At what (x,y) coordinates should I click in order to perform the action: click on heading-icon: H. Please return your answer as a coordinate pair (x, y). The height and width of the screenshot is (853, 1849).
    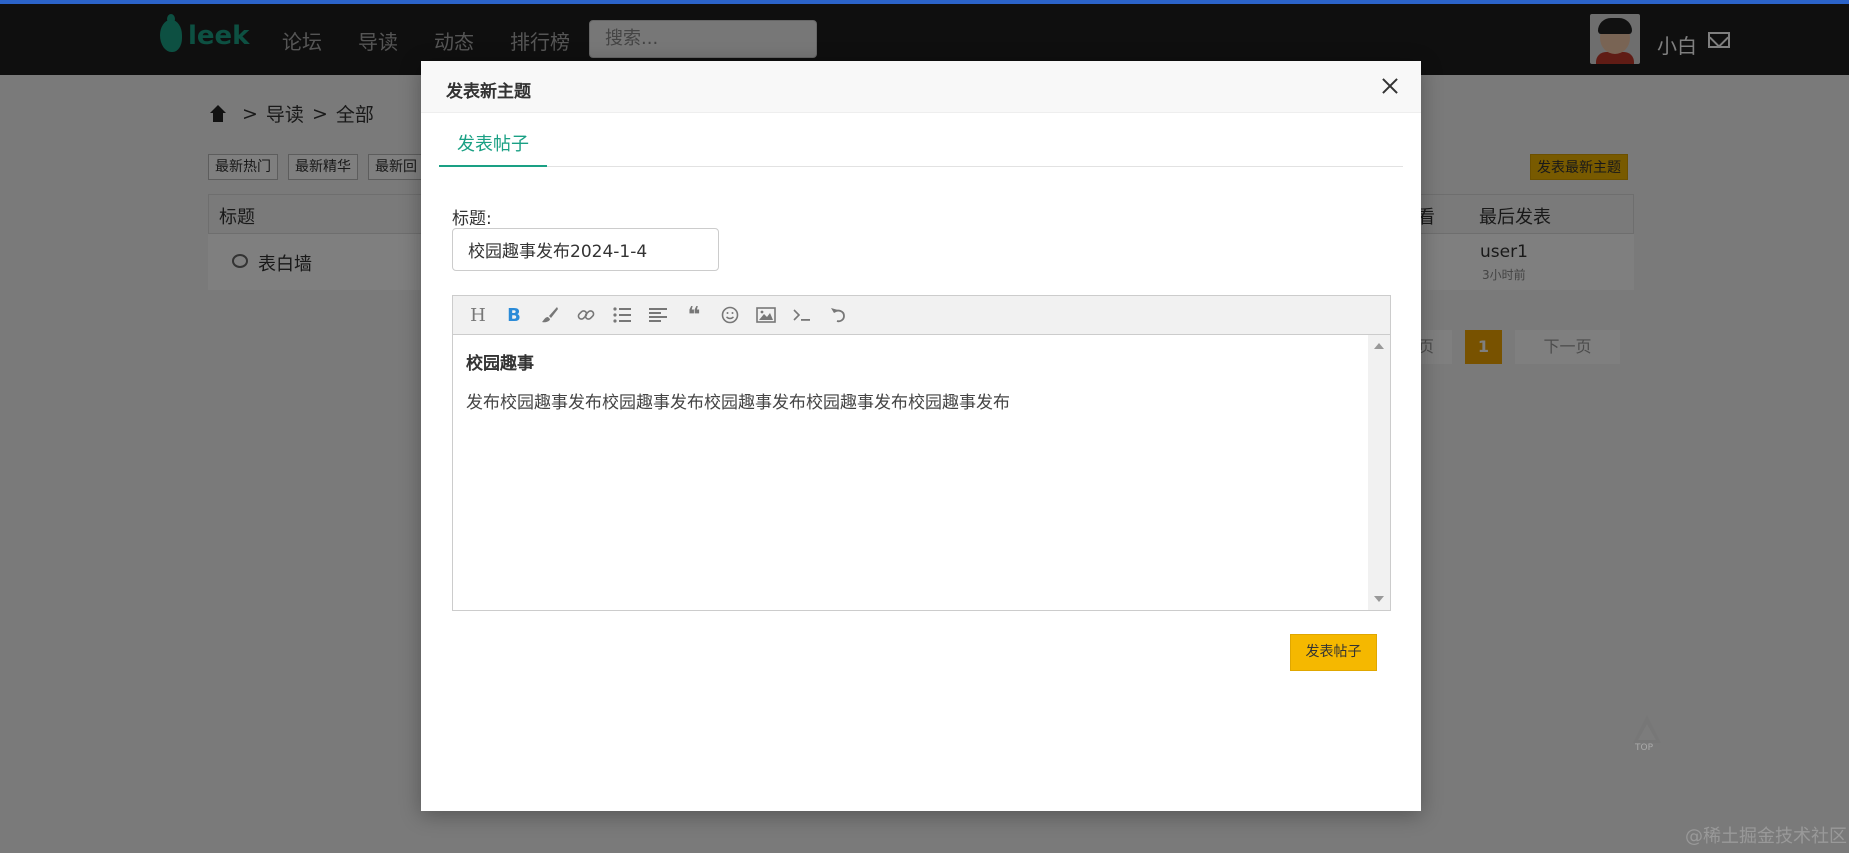
    Looking at the image, I should click on (478, 315).